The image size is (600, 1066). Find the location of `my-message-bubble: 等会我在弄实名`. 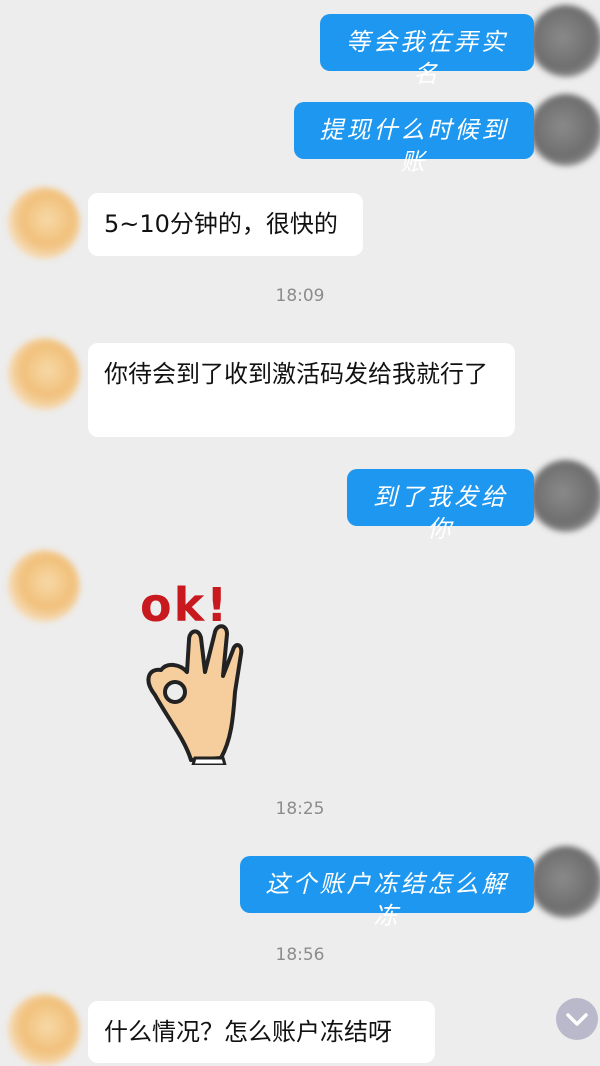

my-message-bubble: 等会我在弄实名 is located at coordinates (427, 51).